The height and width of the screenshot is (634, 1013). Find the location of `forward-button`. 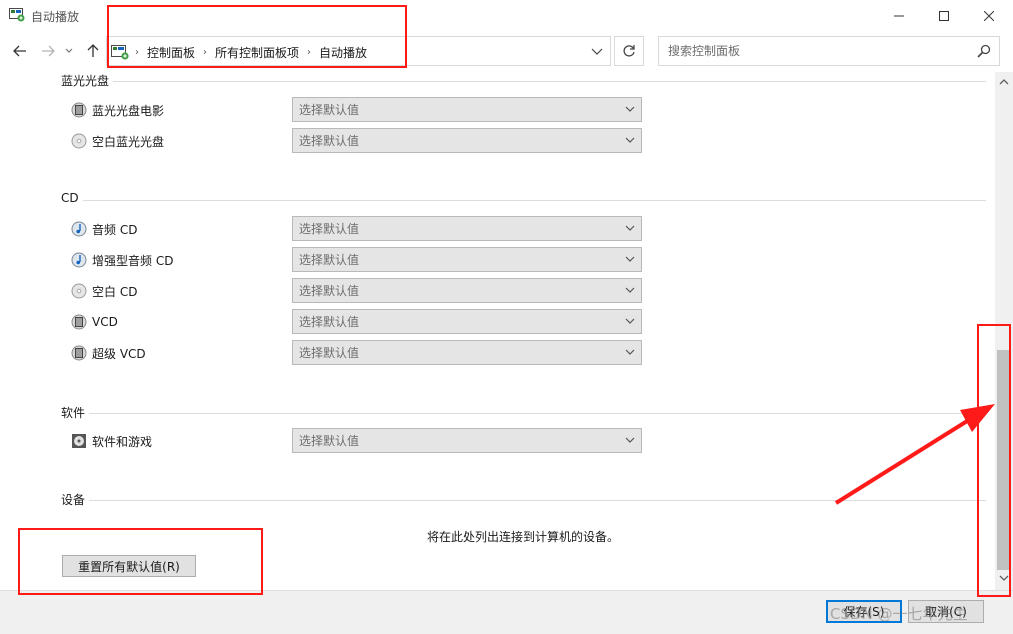

forward-button is located at coordinates (48, 51).